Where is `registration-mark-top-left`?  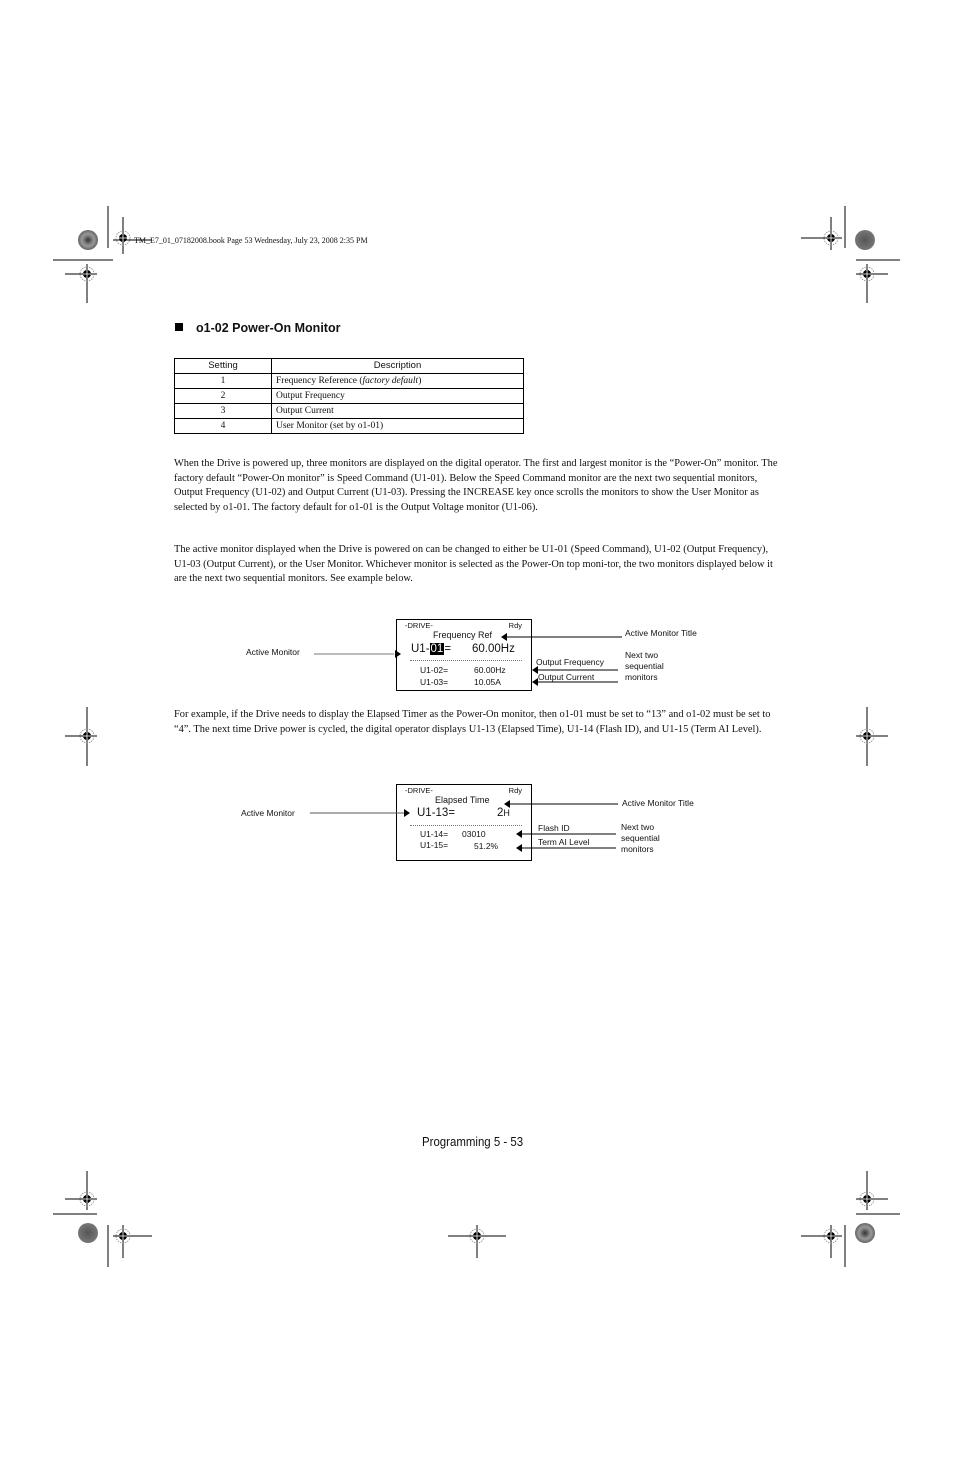
registration-mark-top-left is located at coordinates (102, 254).